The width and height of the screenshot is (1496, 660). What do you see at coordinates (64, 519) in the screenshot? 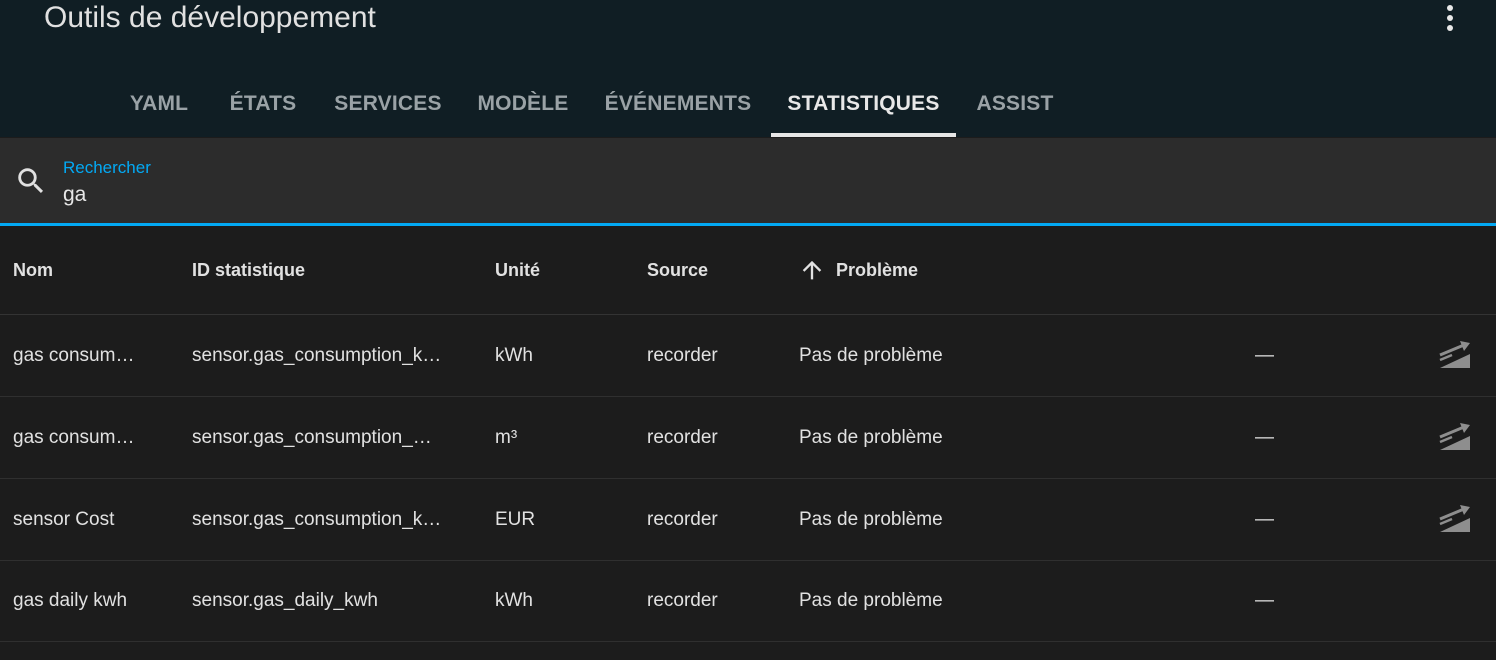
I see `cell-name: sensor Cost` at bounding box center [64, 519].